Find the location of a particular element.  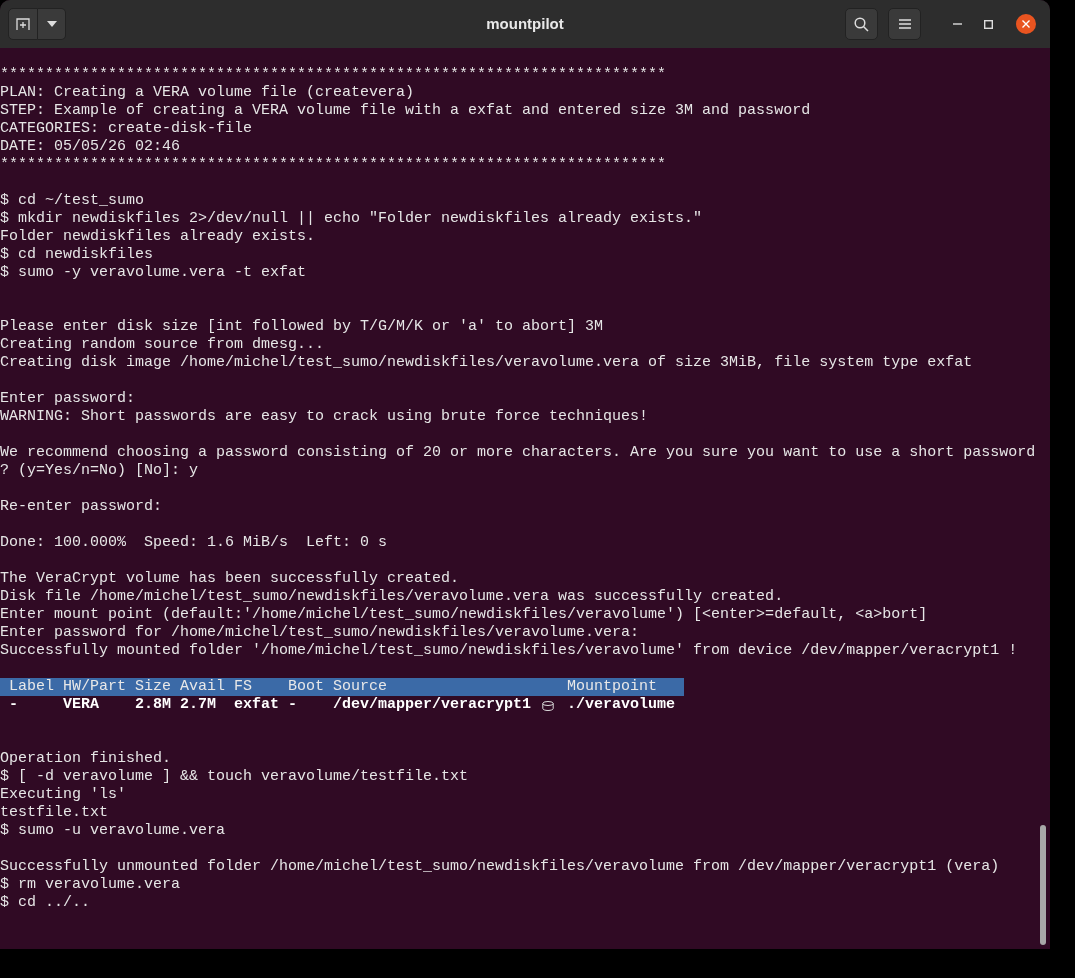

terminal-line: CATEGORIES: create-disk-file is located at coordinates (126, 128).